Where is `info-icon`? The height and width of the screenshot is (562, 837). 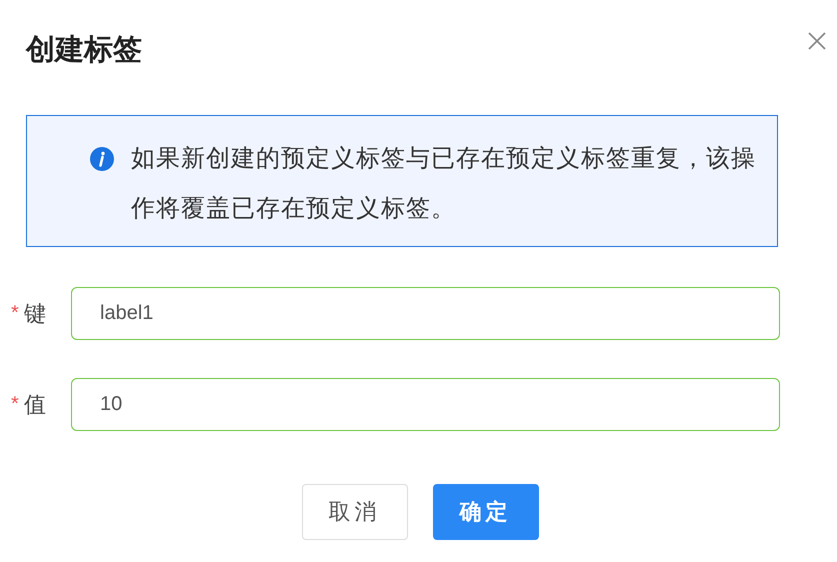
info-icon is located at coordinates (102, 159).